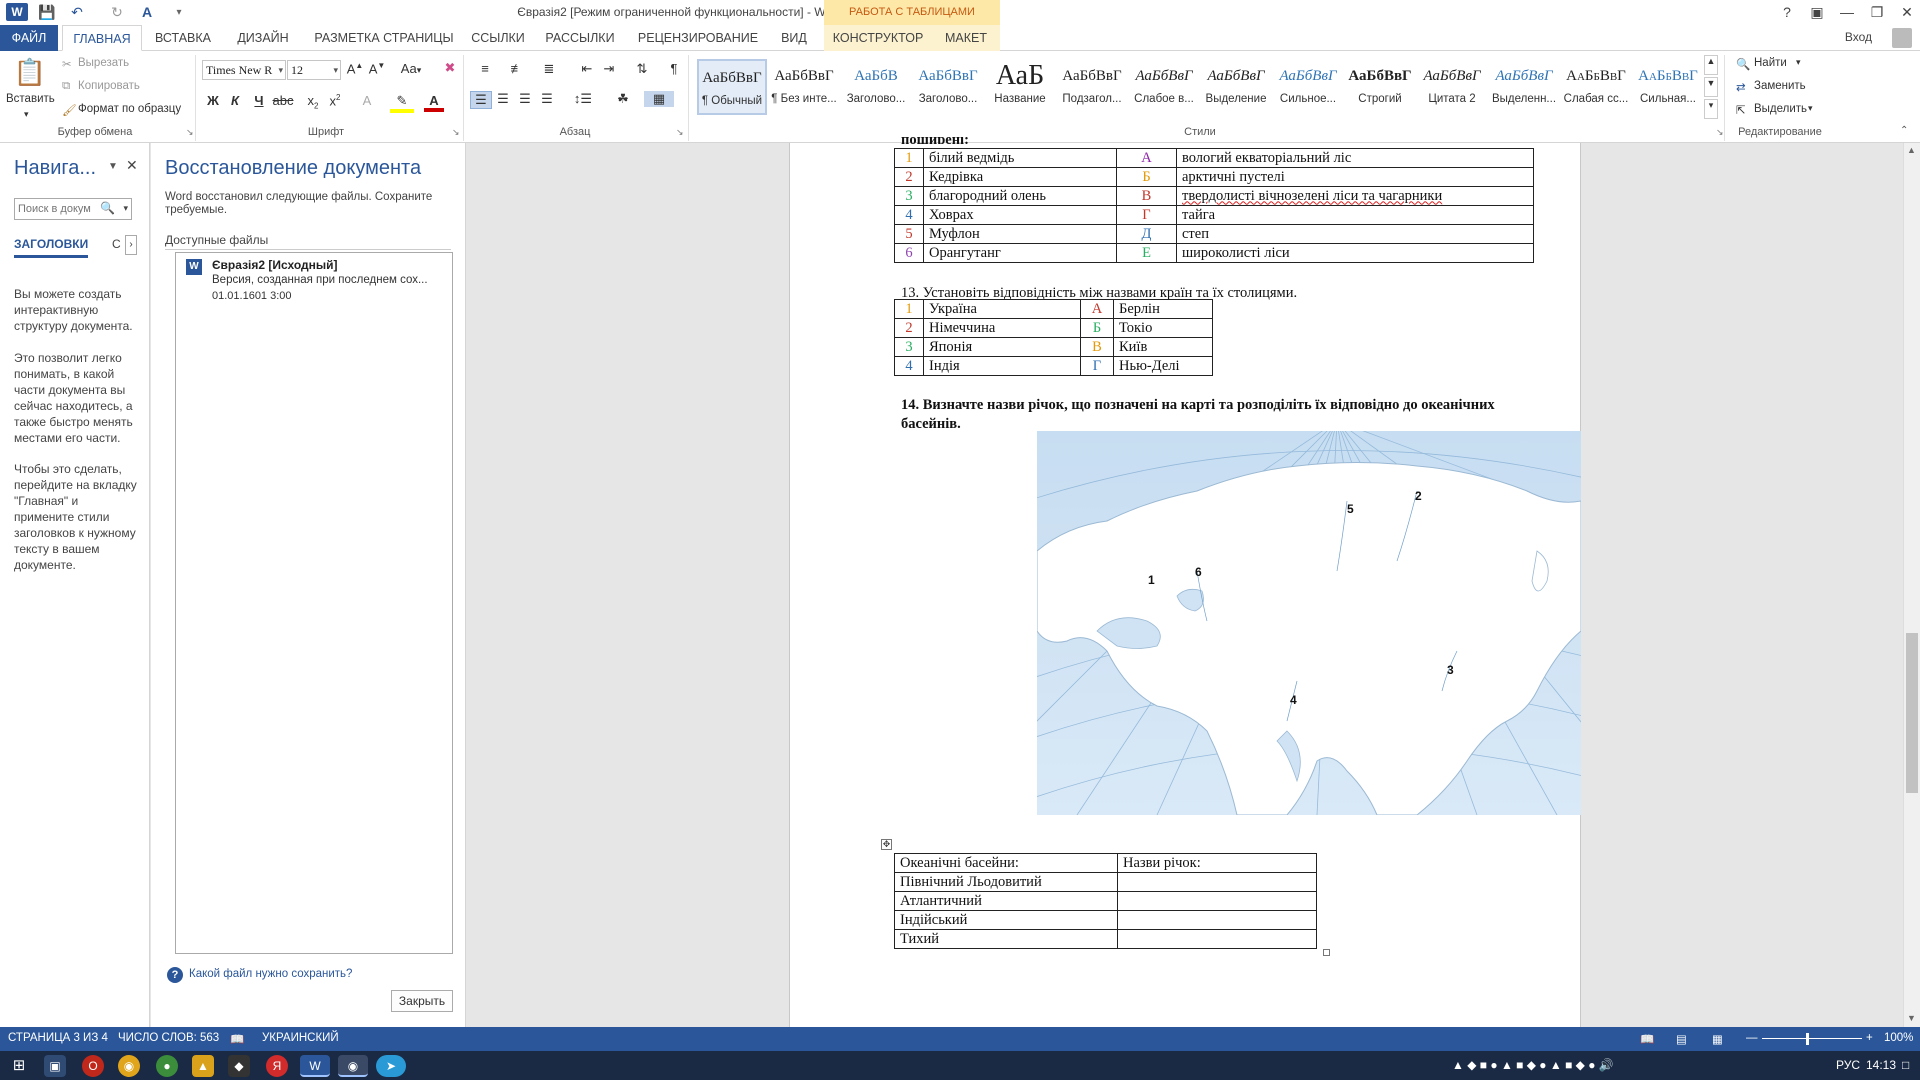 This screenshot has height=1080, width=1920. What do you see at coordinates (498, 38) in the screenshot?
I see `tab-references: ССЫЛКИ` at bounding box center [498, 38].